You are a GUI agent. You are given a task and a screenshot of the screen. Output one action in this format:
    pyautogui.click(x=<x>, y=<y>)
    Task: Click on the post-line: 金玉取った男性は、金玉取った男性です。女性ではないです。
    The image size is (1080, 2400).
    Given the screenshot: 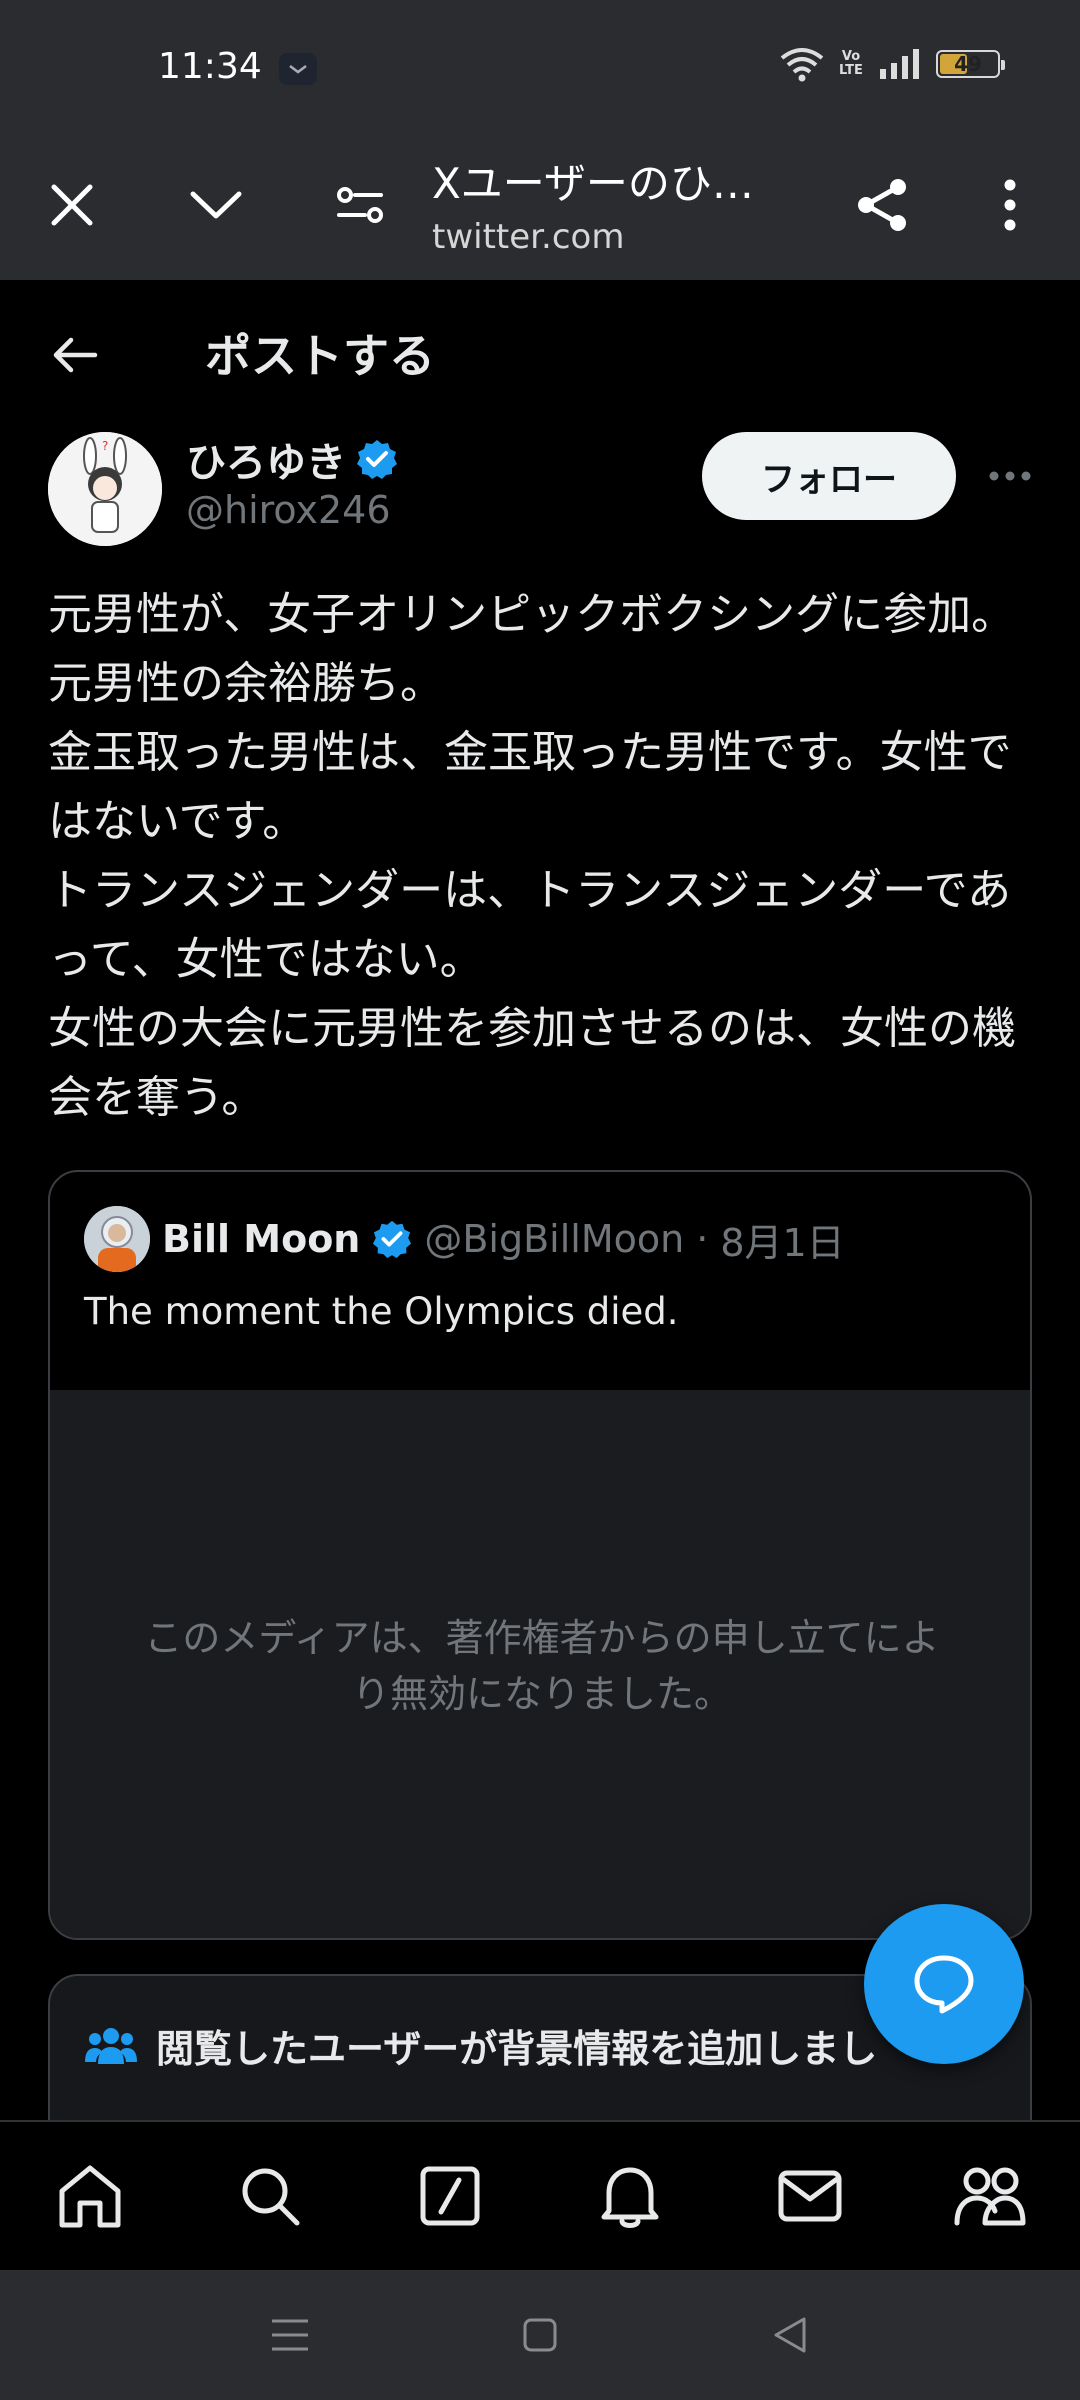 What is the action you would take?
    pyautogui.click(x=530, y=787)
    